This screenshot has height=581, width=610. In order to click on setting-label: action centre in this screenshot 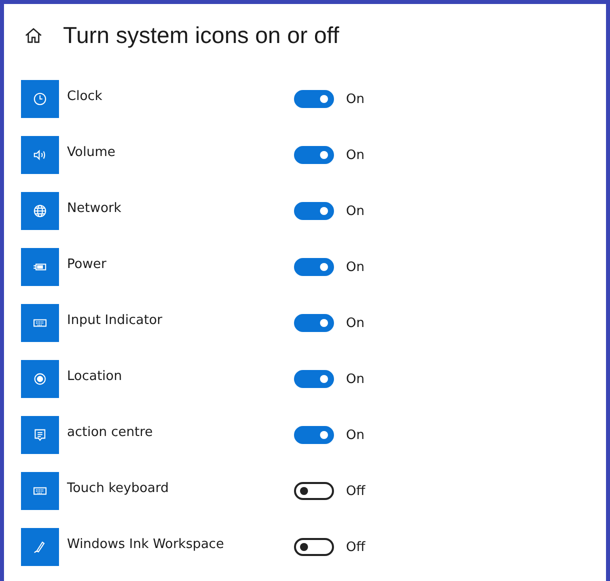, I will do `click(110, 432)`.